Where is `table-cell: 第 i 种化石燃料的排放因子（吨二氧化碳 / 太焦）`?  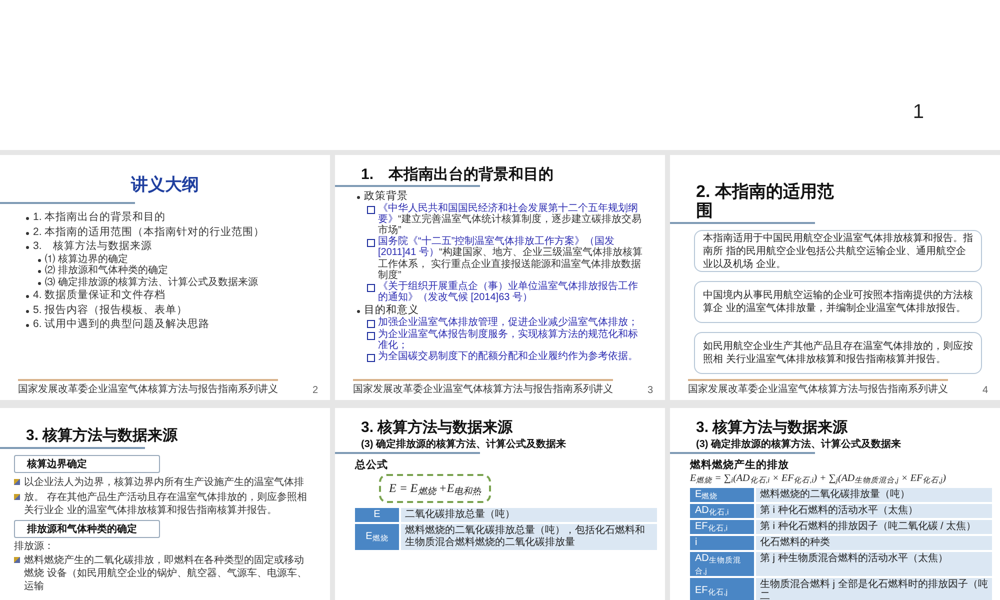
table-cell: 第 i 种化石燃料的排放因子（吨二氧化碳 / 太焦） is located at coordinates (874, 527).